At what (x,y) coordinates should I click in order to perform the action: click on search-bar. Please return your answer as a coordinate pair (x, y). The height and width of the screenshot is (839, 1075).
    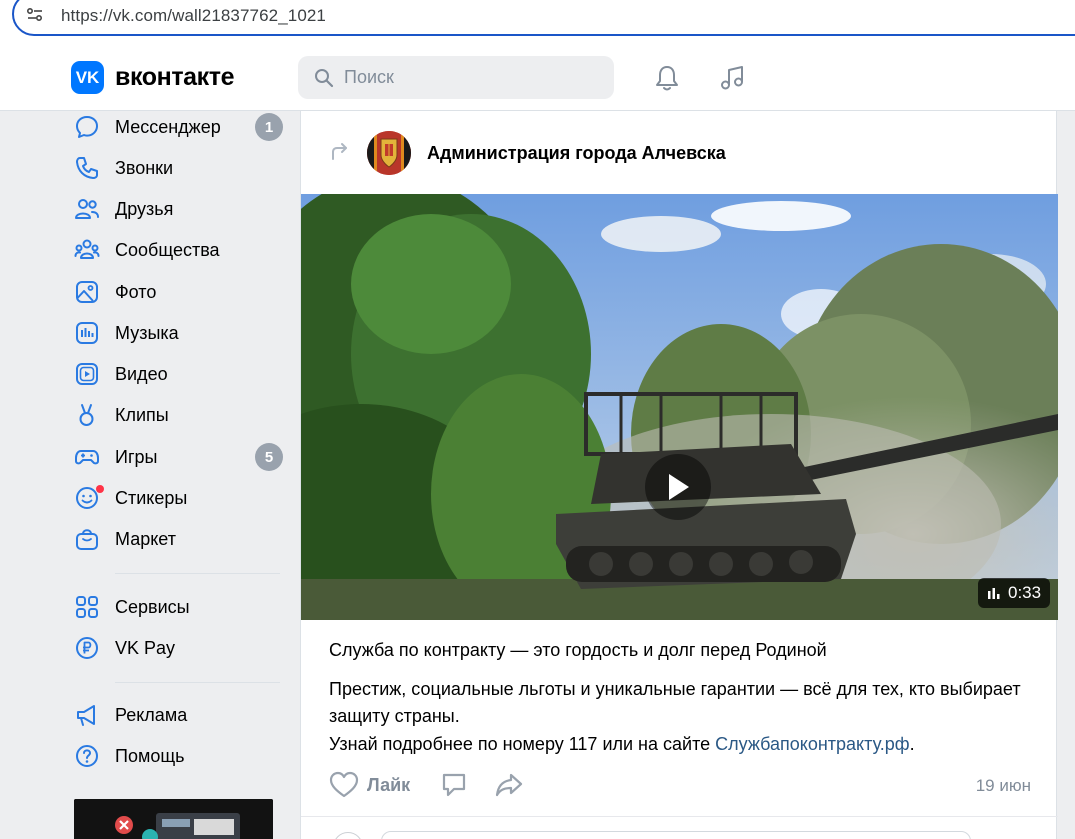
    Looking at the image, I should click on (456, 77).